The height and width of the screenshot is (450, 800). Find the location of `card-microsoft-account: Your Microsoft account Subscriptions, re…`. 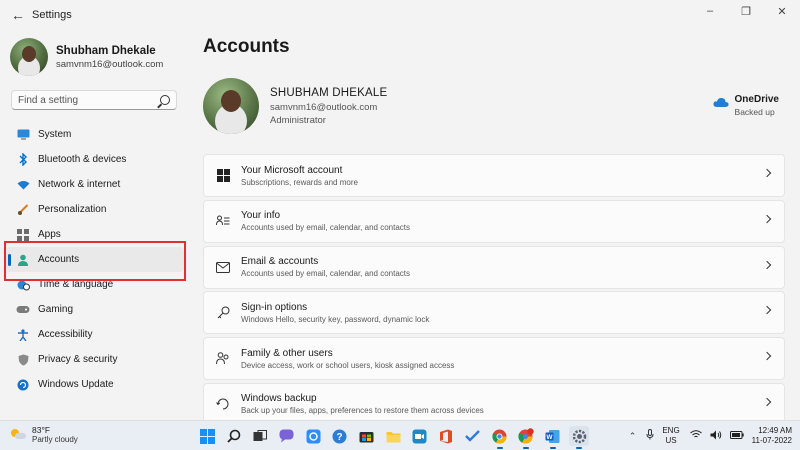

card-microsoft-account: Your Microsoft account Subscriptions, re… is located at coordinates (494, 175).